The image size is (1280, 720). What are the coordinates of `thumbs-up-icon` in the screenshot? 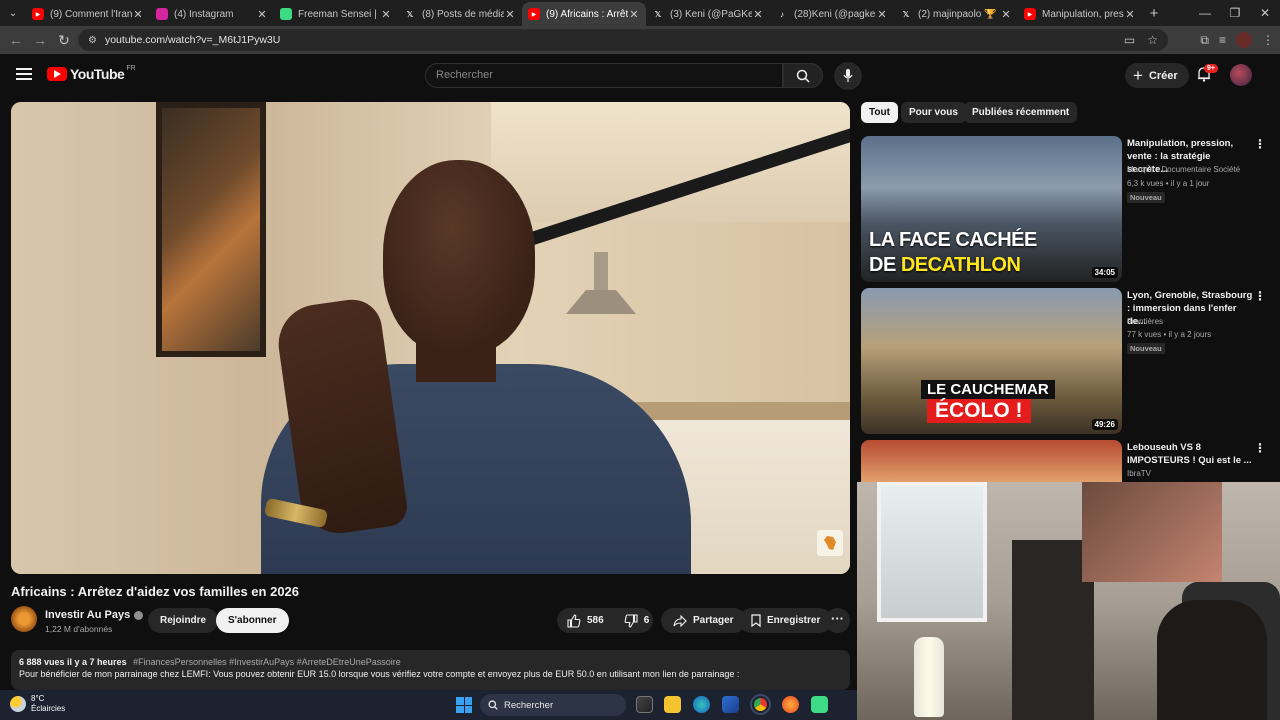 It's located at (574, 620).